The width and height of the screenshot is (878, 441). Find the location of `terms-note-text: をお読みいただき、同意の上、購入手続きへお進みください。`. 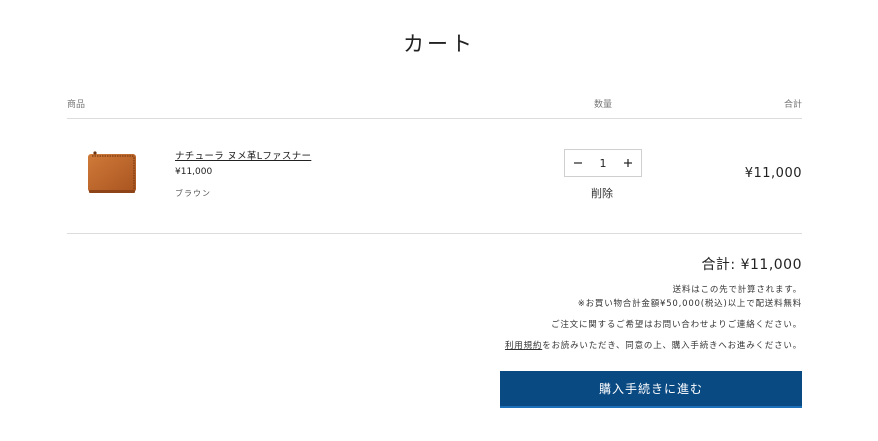

terms-note-text: をお読みいただき、同意の上、購入手続きへお進みください。 is located at coordinates (672, 346).